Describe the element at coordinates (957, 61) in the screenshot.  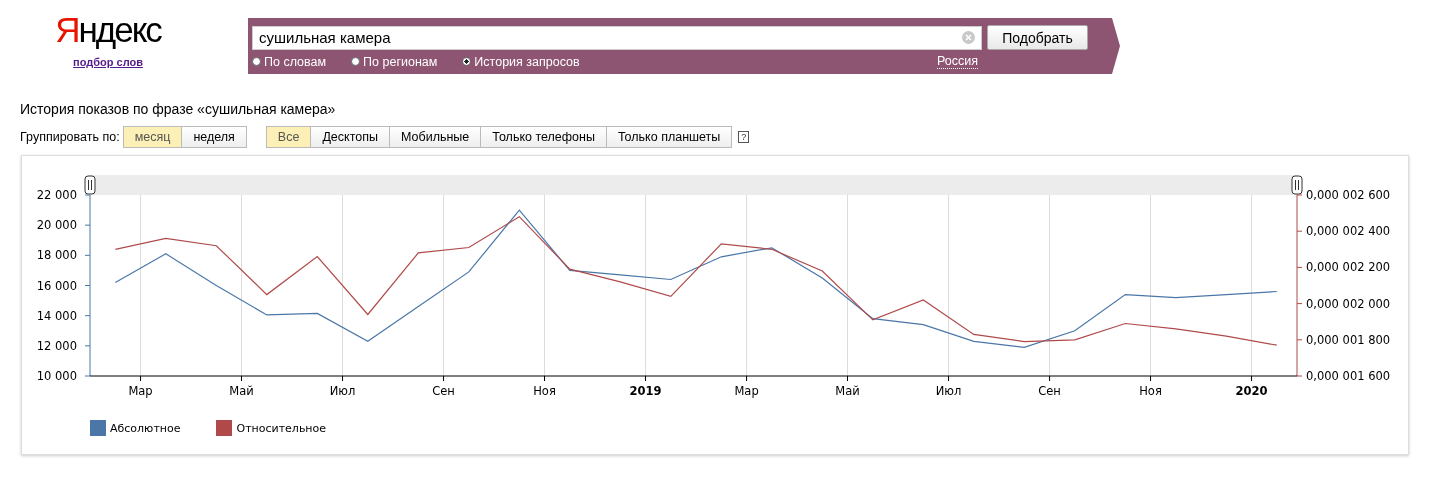
I see `region-link: Россия` at that location.